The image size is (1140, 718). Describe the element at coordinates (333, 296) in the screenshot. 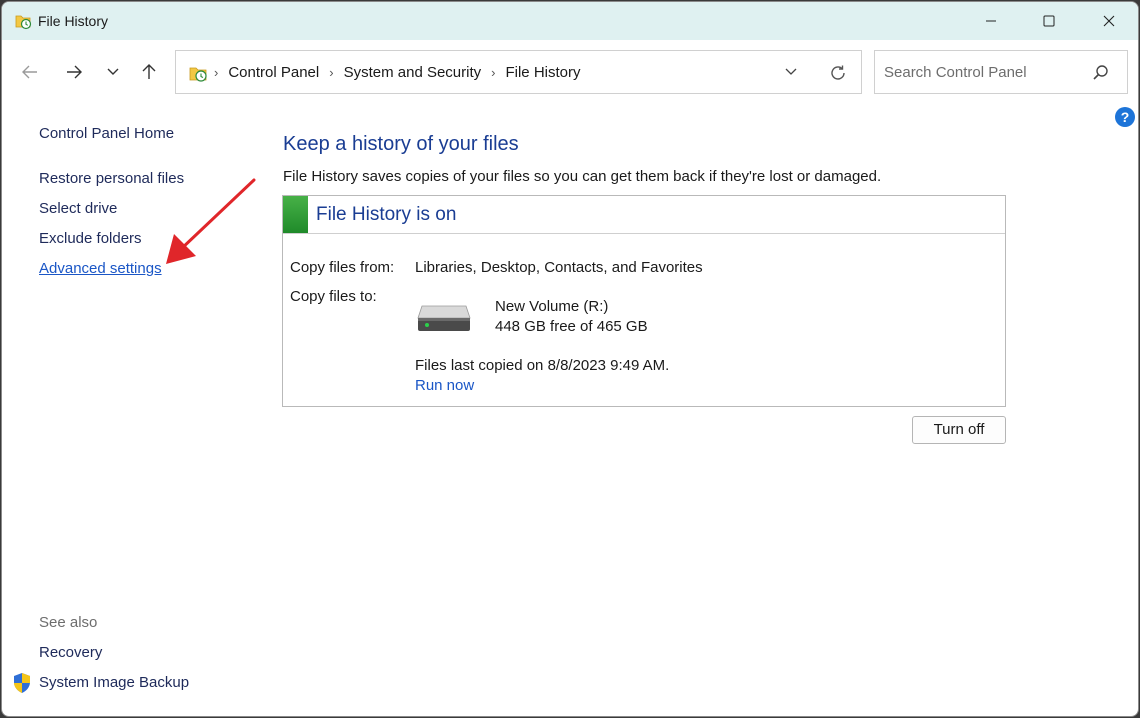

I see `copy-to-label: Copy files to:` at that location.